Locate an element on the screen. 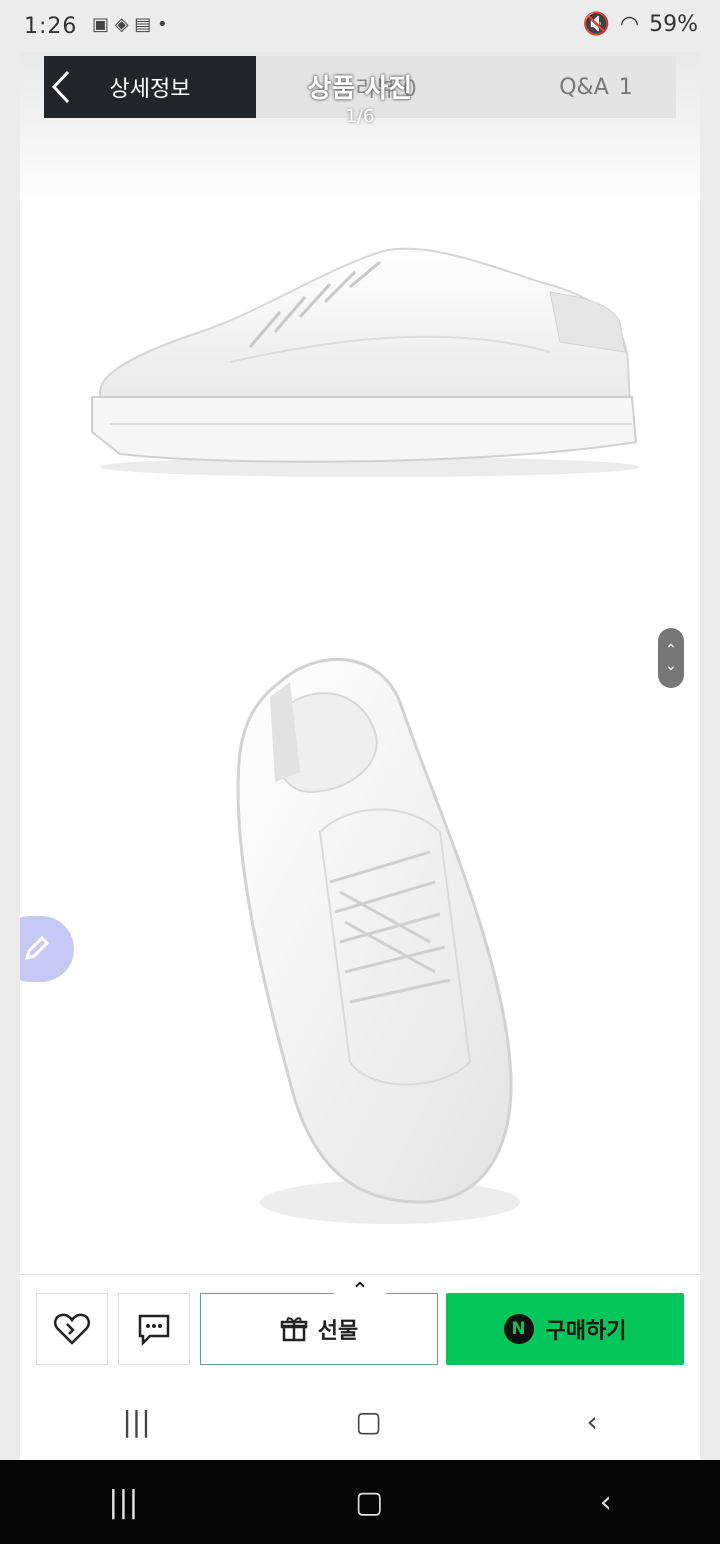  chat-bubble-icon is located at coordinates (154, 1330).